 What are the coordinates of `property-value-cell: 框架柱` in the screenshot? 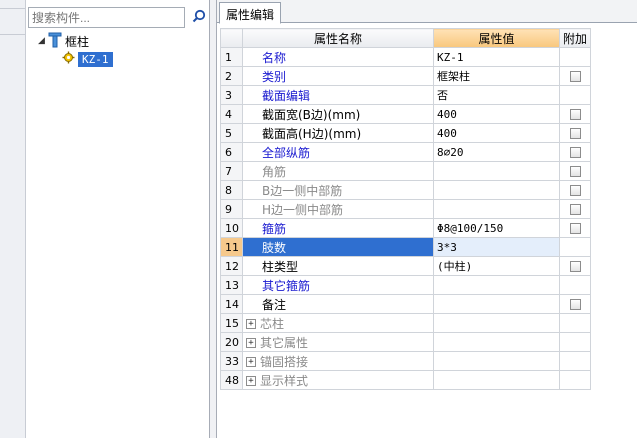 It's located at (496, 76).